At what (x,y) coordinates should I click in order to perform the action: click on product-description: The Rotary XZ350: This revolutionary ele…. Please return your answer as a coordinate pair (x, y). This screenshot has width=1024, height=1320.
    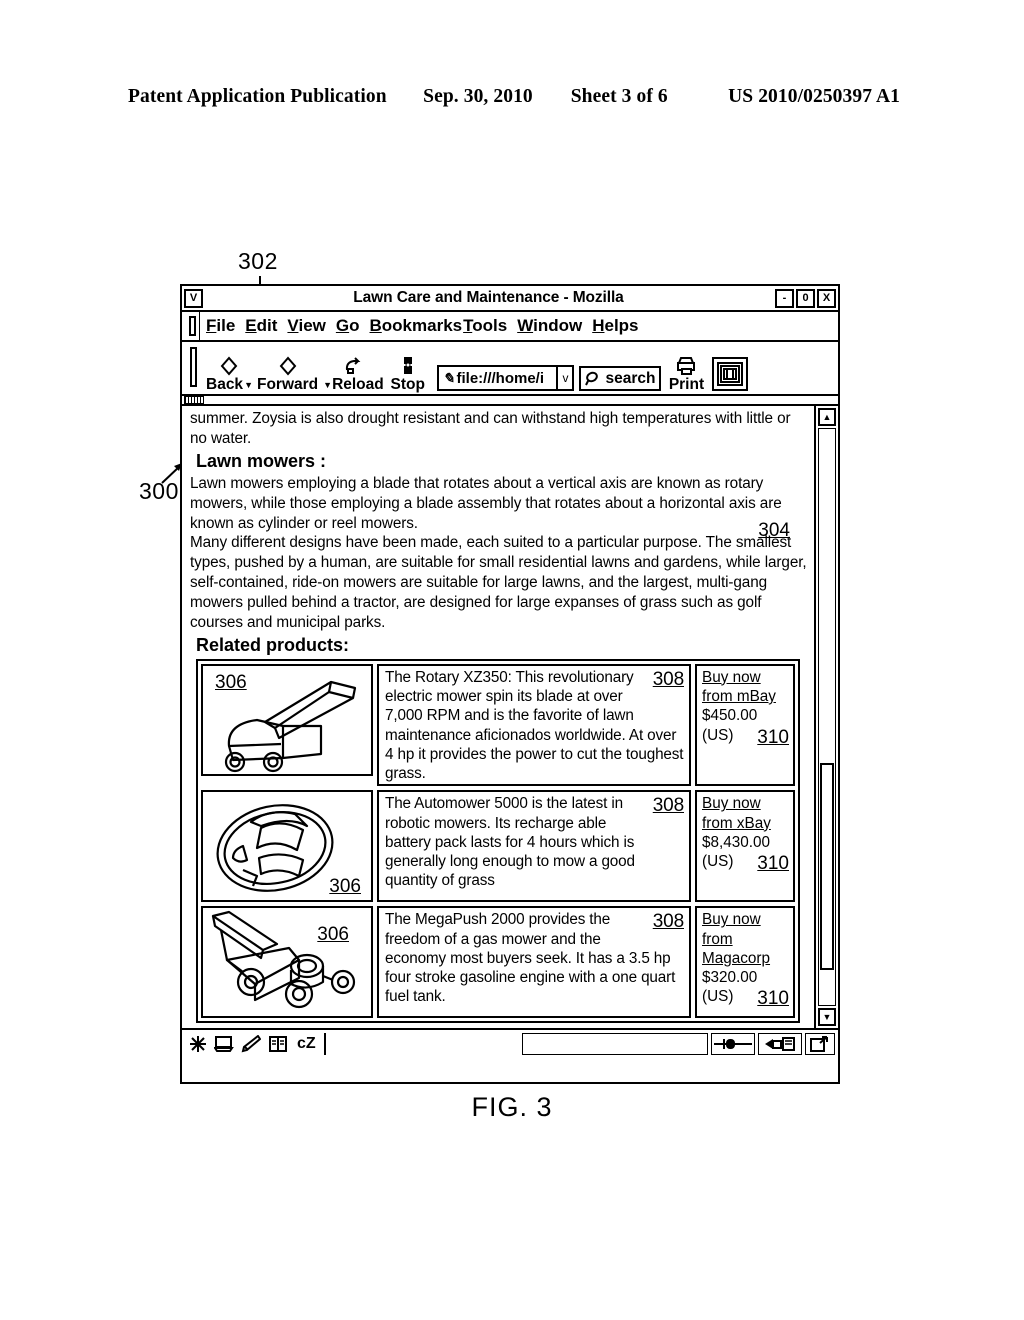
    Looking at the image, I should click on (534, 725).